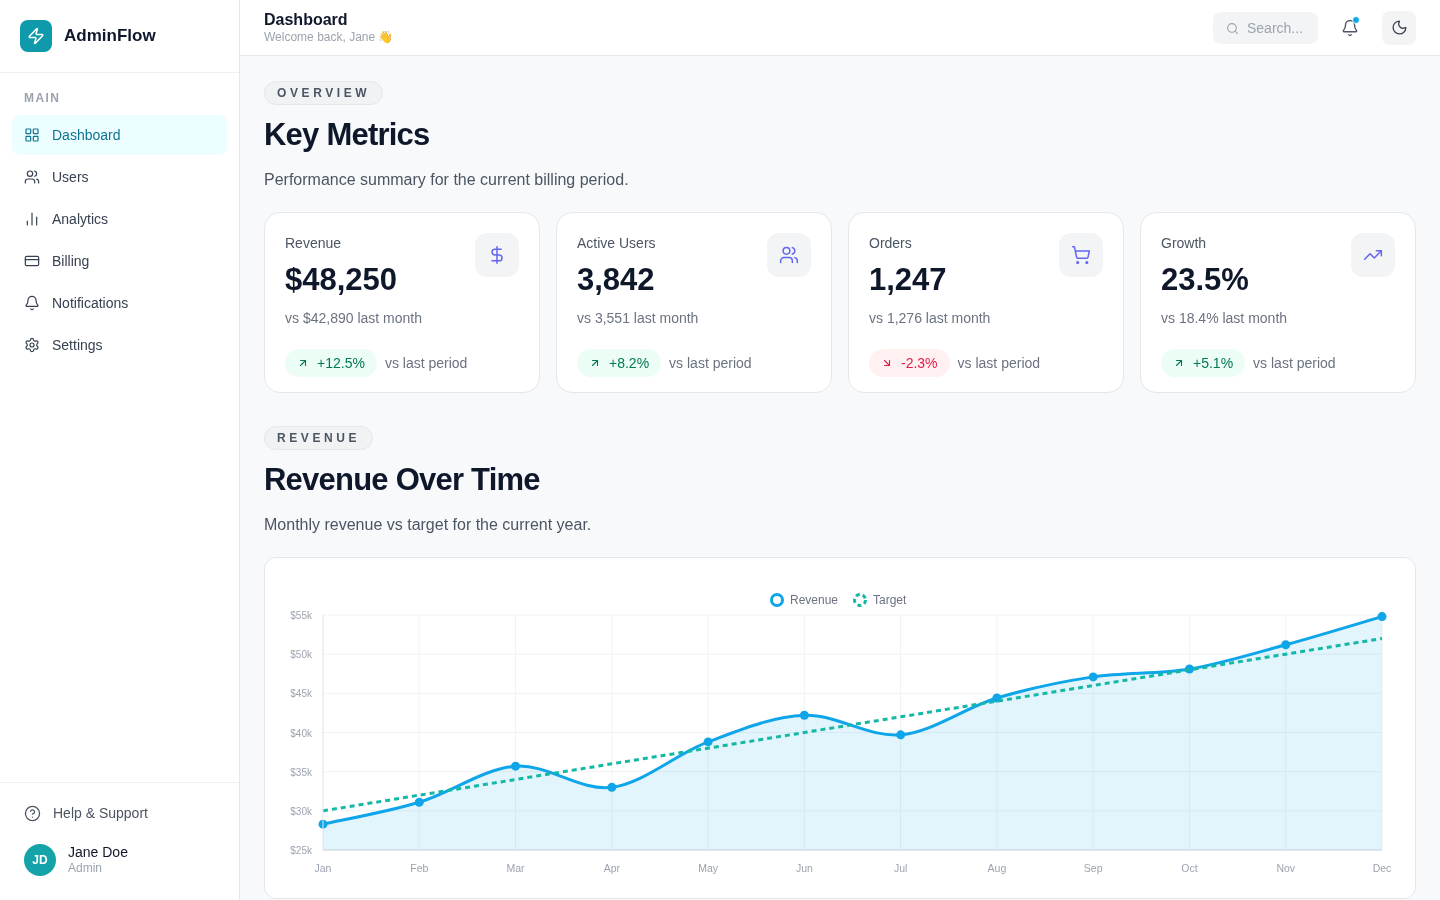  I want to click on y-tick-label: $50k, so click(301, 655).